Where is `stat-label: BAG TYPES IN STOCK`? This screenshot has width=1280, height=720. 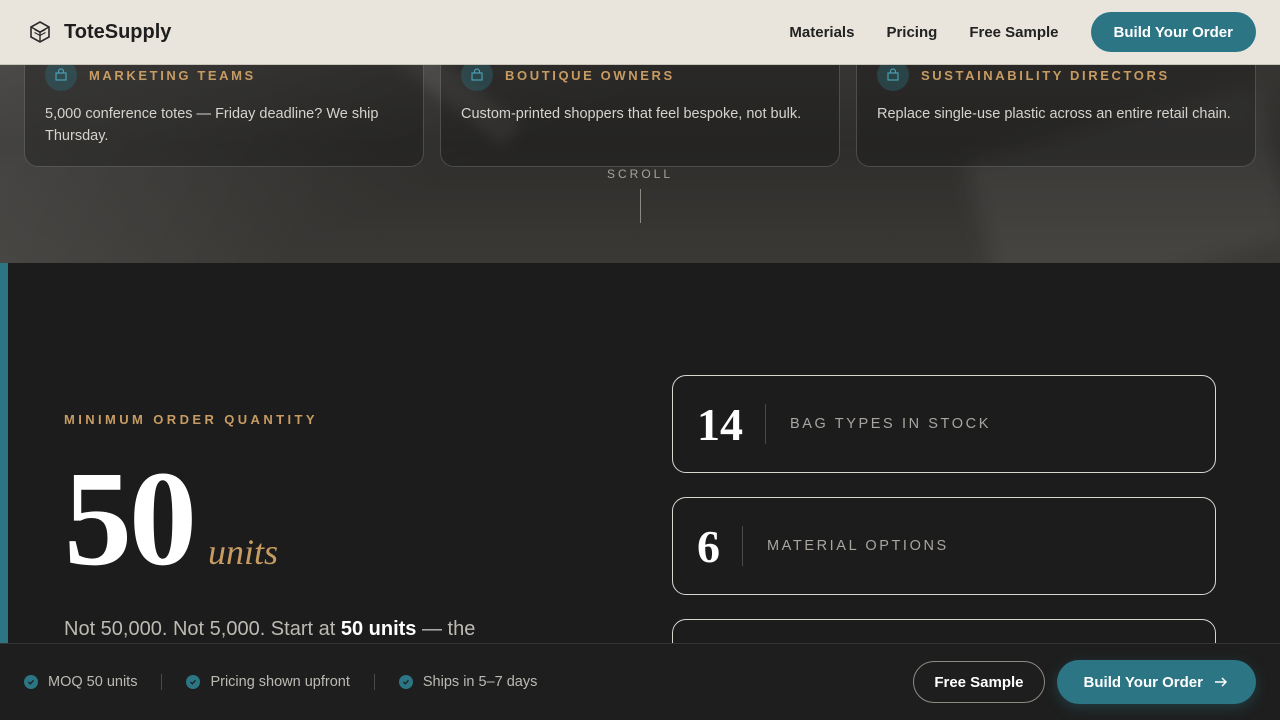 stat-label: BAG TYPES IN STOCK is located at coordinates (890, 424).